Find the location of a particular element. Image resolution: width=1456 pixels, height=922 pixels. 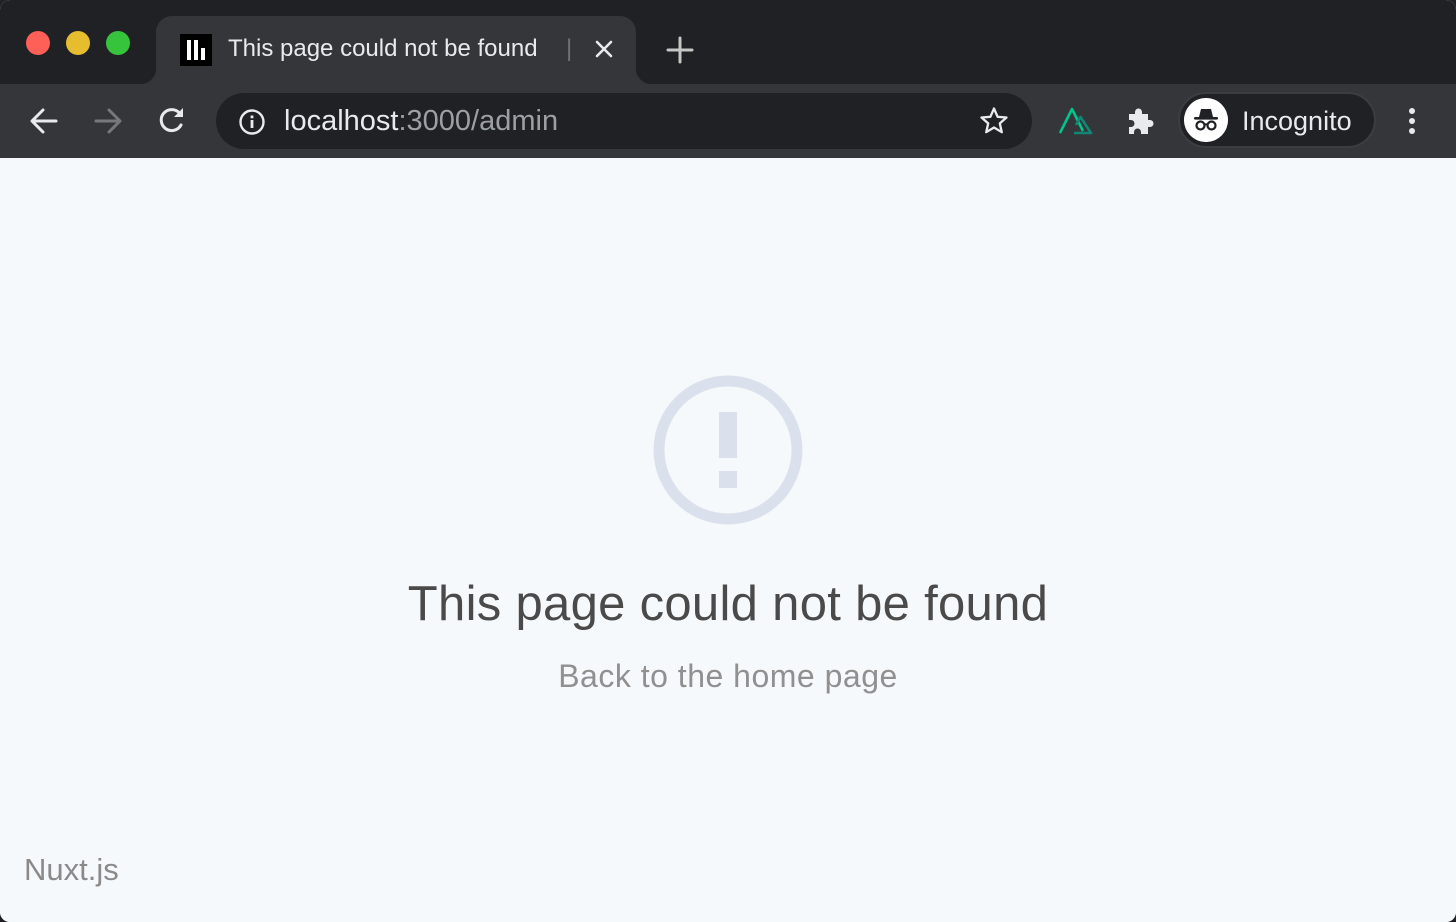

active-tab: This page could not be found | is located at coordinates (396, 50).